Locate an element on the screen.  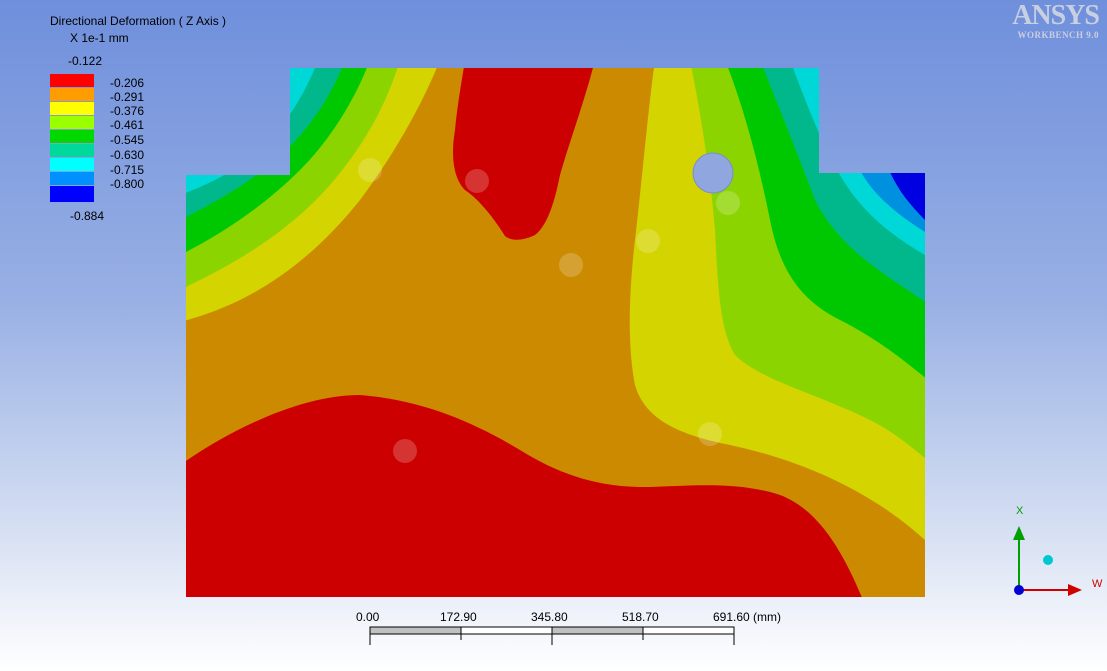
scale-label-3: 518.70 is located at coordinates (640, 617).